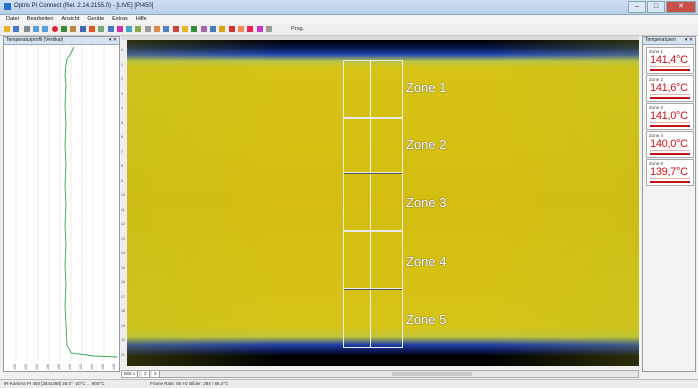 Image resolution: width=698 pixels, height=388 pixels. Describe the element at coordinates (222, 29) in the screenshot. I see `warning-icon` at that location.